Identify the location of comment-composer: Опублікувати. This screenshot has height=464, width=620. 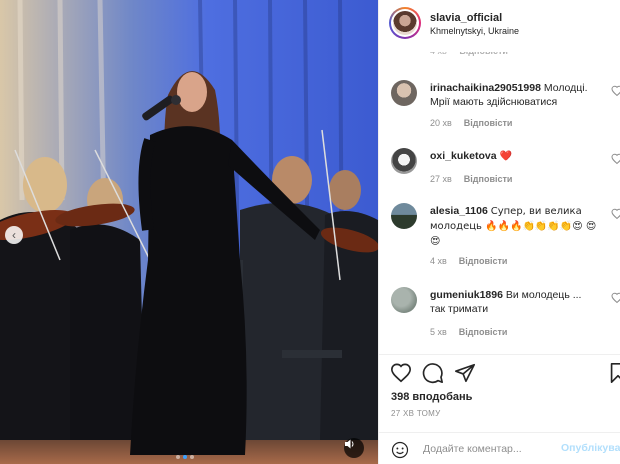
(499, 448).